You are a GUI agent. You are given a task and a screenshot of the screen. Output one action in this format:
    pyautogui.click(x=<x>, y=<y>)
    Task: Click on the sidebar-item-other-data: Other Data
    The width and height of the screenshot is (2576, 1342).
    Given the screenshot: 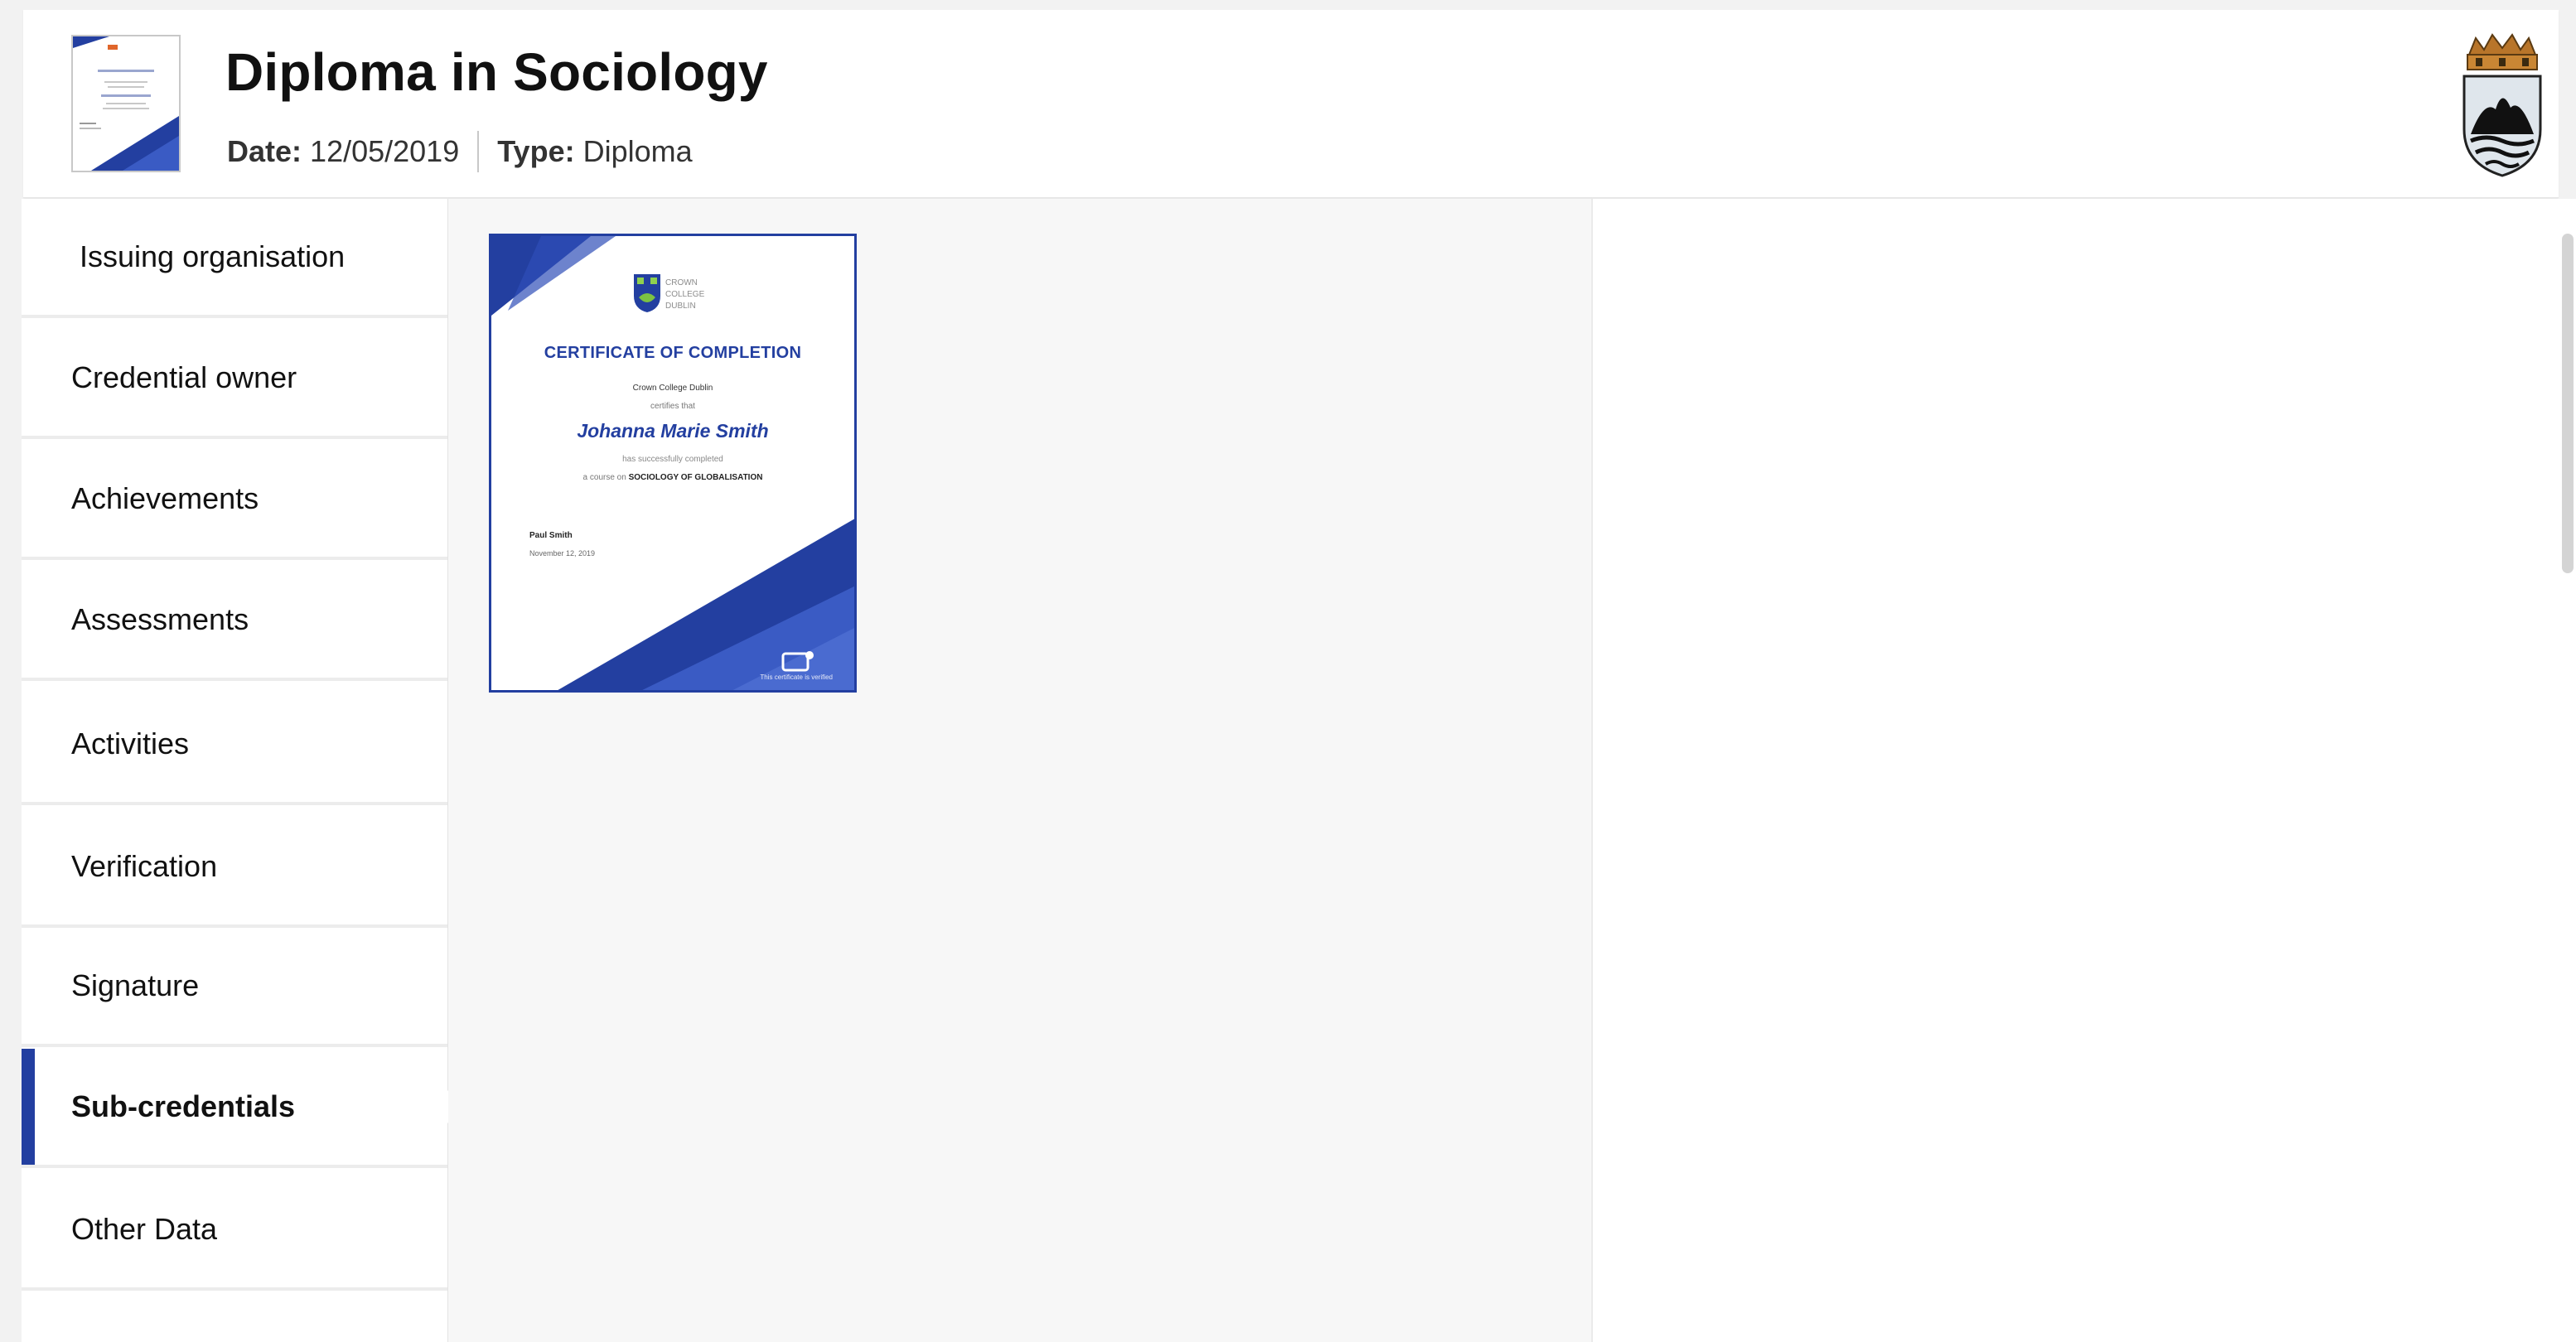 What is the action you would take?
    pyautogui.click(x=234, y=1231)
    